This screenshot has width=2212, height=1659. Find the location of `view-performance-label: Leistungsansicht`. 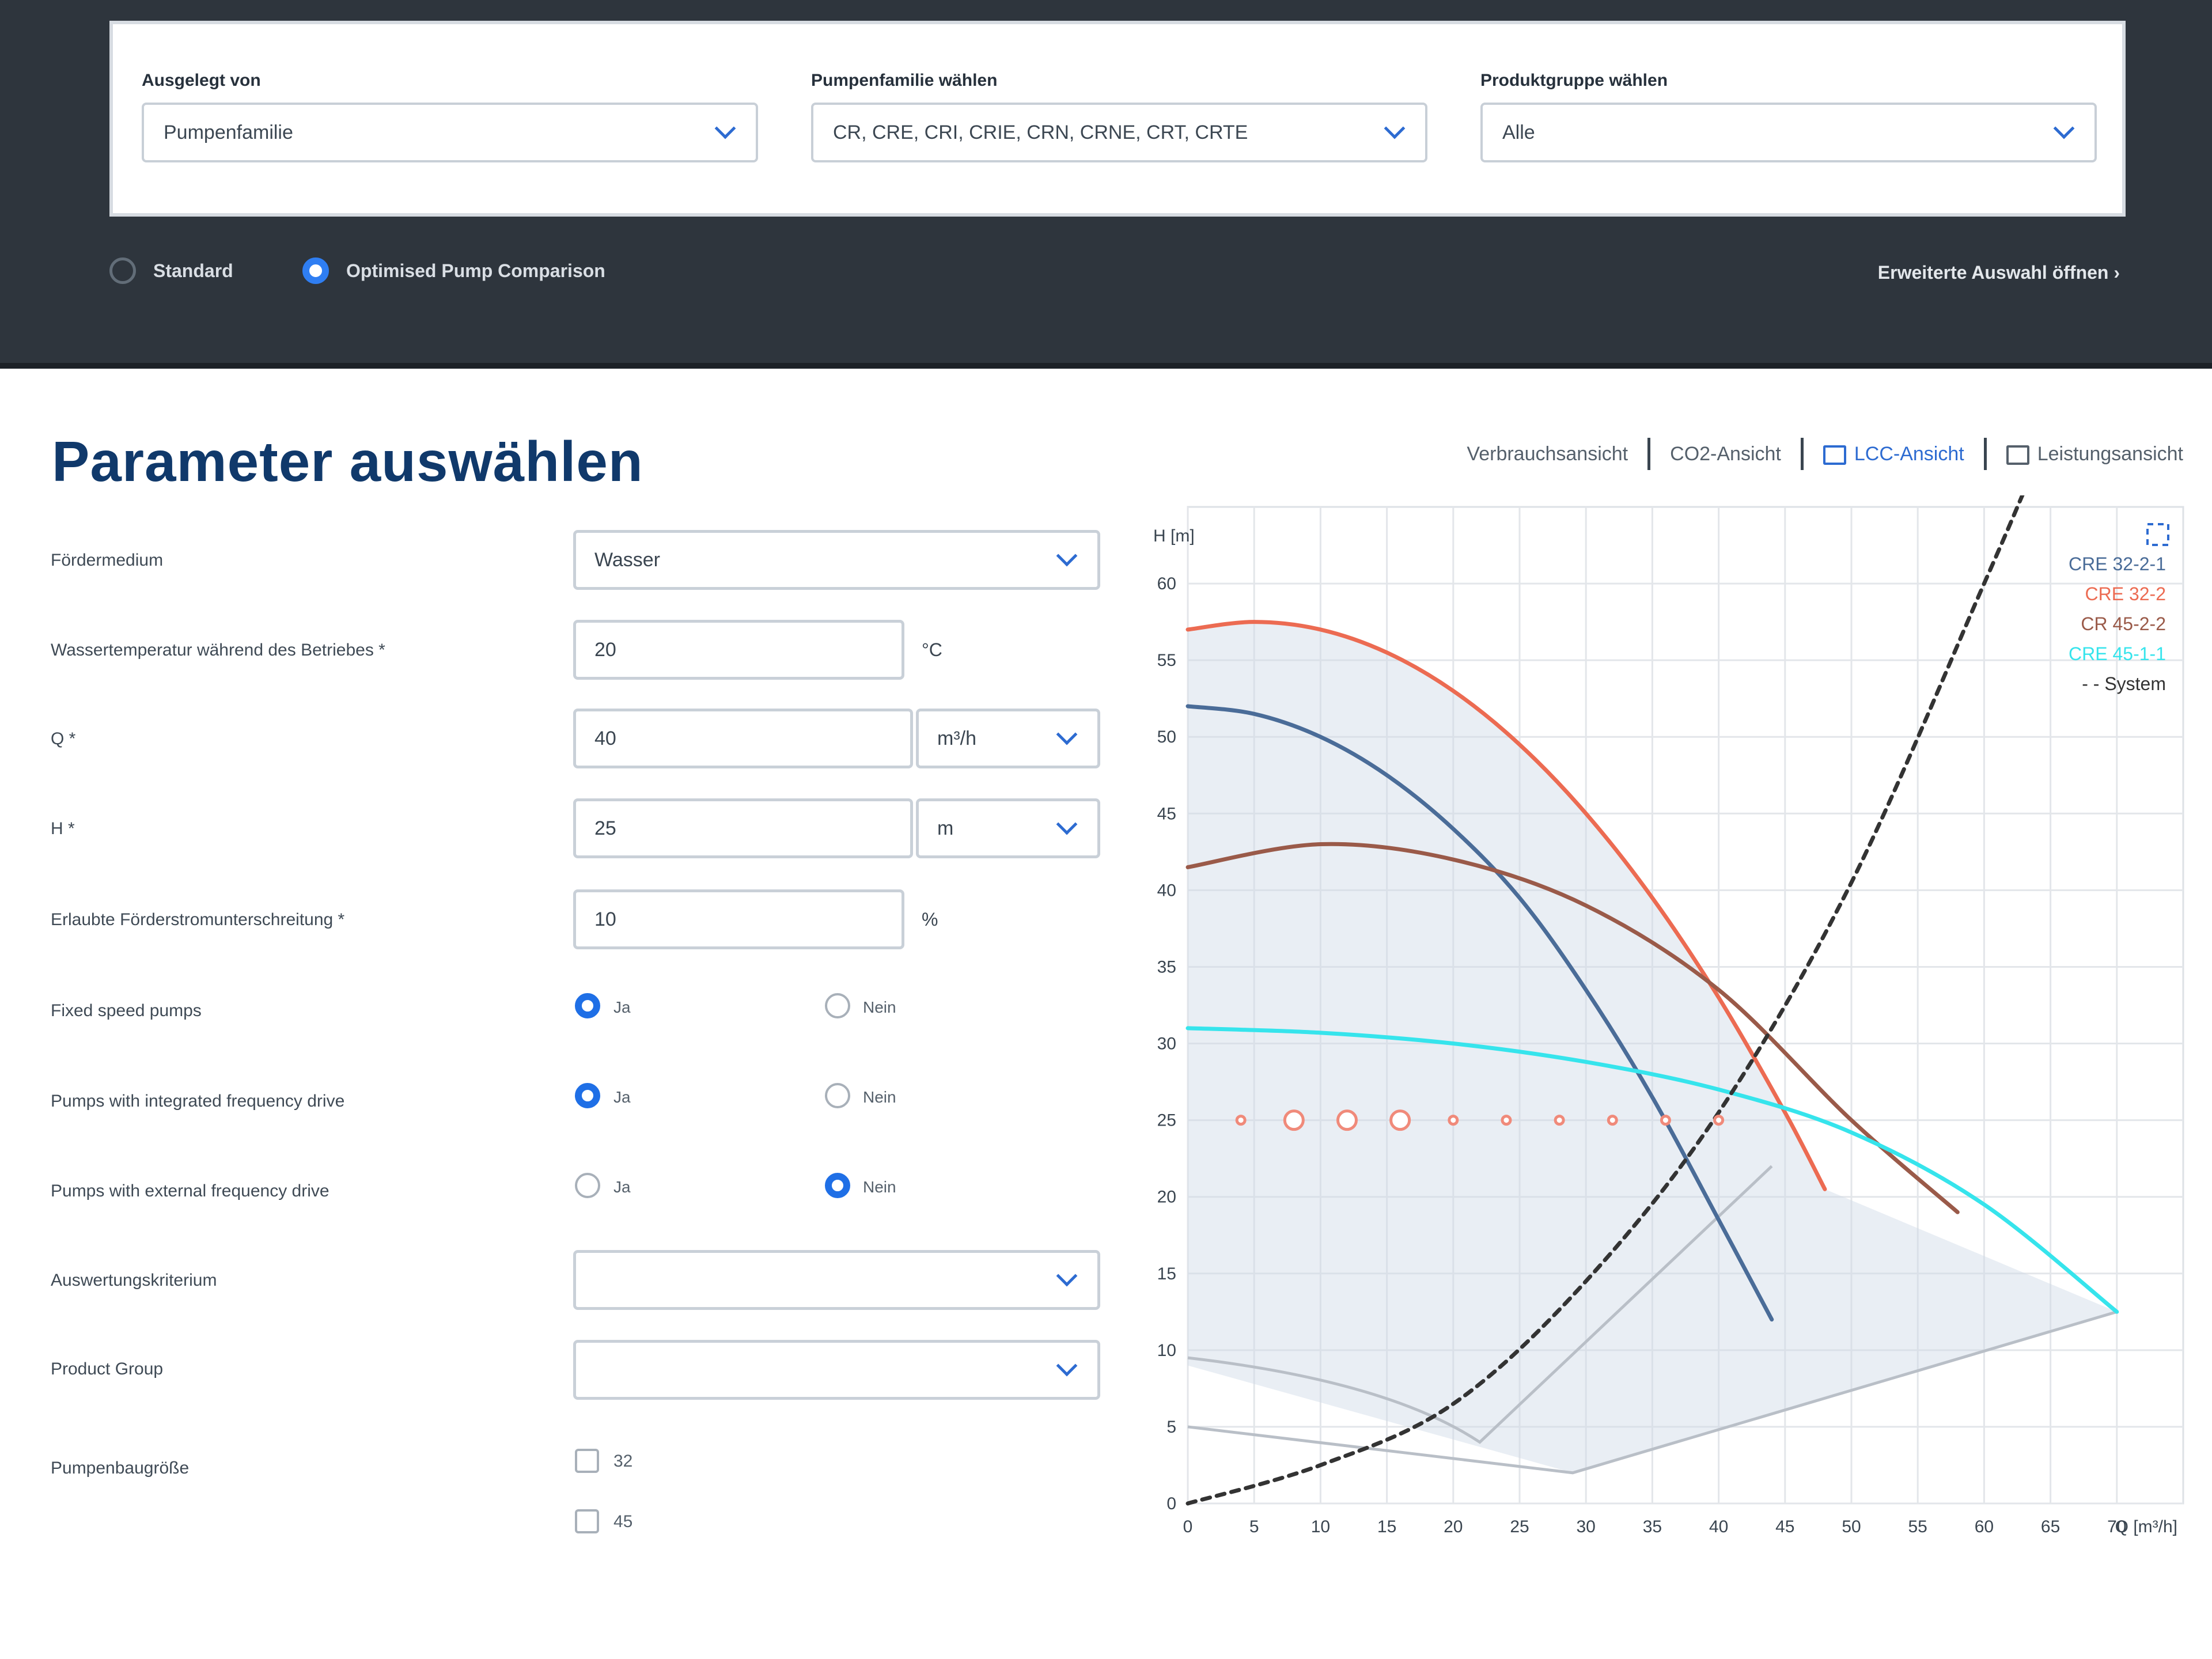

view-performance-label: Leistungsansicht is located at coordinates (2110, 453).